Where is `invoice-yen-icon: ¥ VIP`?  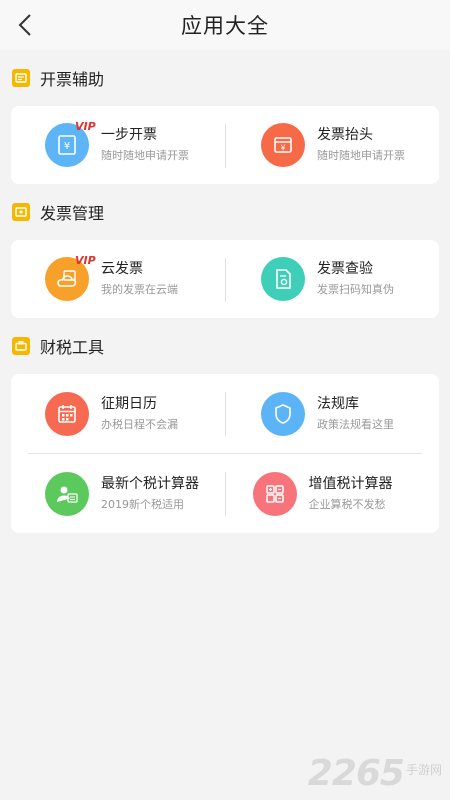
invoice-yen-icon: ¥ VIP is located at coordinates (70, 143).